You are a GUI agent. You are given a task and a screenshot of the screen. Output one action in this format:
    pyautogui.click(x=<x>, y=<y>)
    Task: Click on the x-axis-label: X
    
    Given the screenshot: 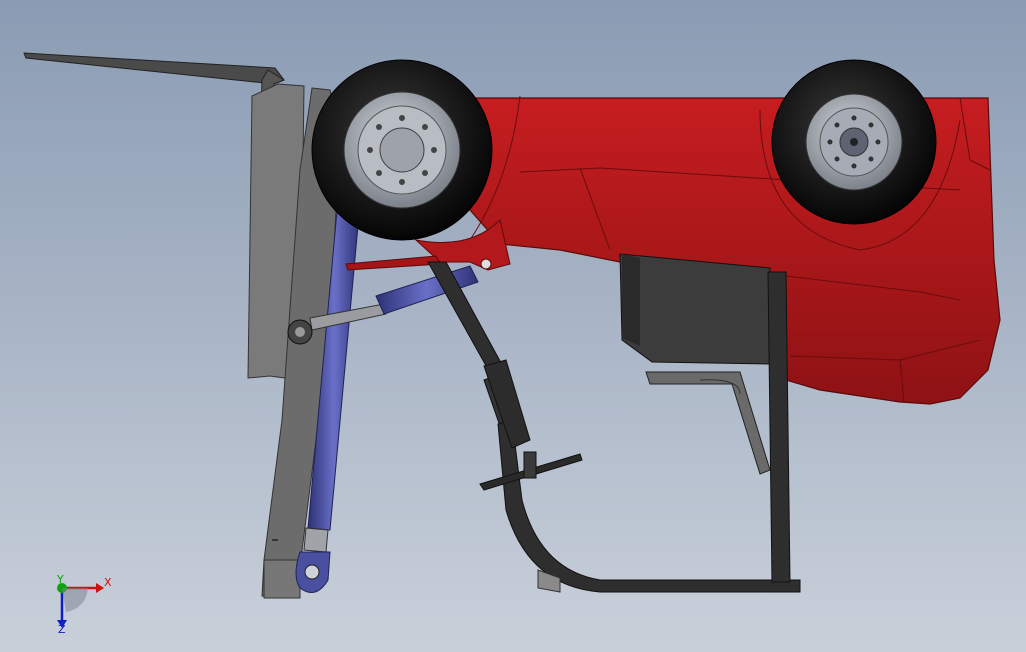 What is the action you would take?
    pyautogui.click(x=108, y=582)
    